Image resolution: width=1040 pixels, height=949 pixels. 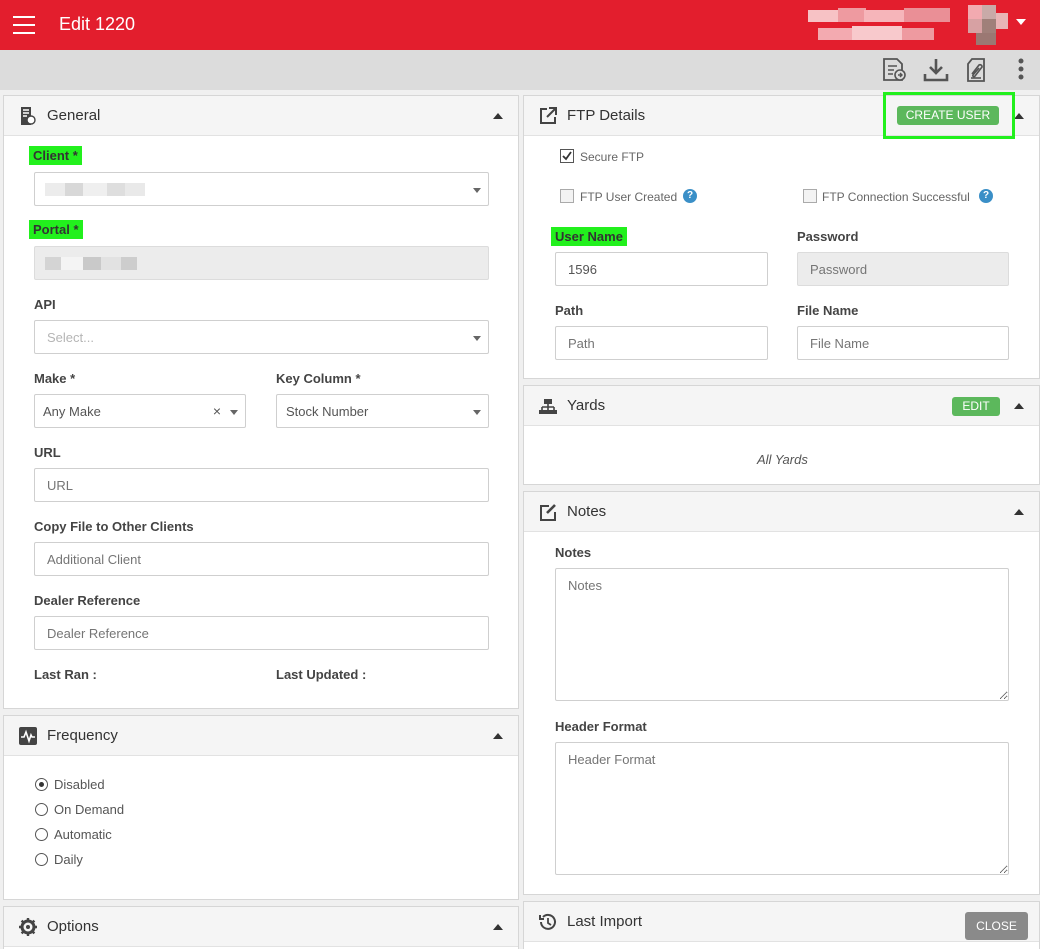 What do you see at coordinates (781, 512) in the screenshot?
I see `notes-panel-header: Notes` at bounding box center [781, 512].